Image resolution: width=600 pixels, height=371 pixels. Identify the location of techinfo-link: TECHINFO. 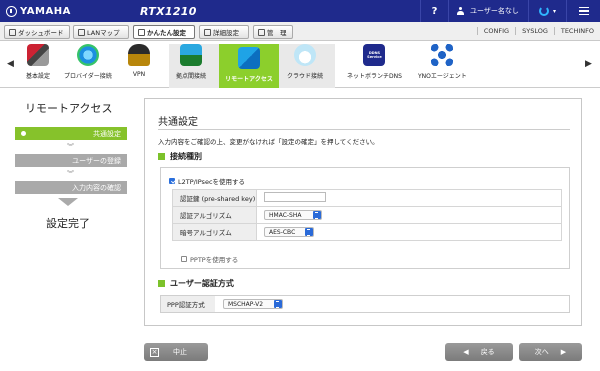
(576, 31).